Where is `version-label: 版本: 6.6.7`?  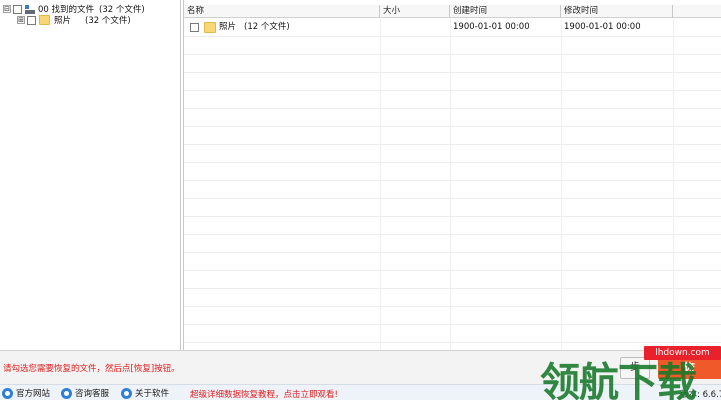
version-label: 版本: 6.6.7 is located at coordinates (700, 395).